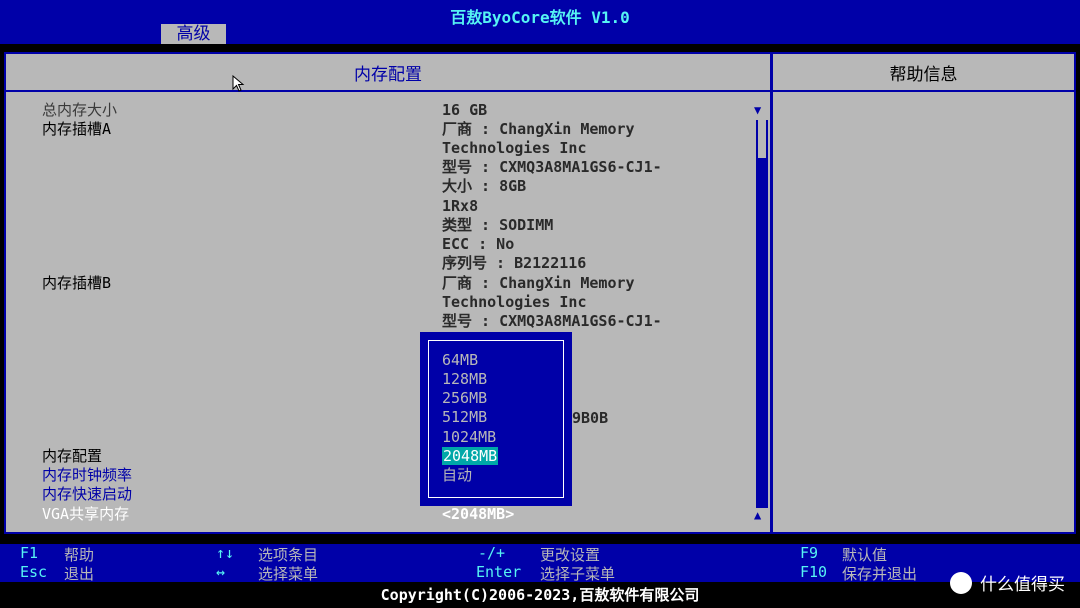 This screenshot has height=608, width=1080. What do you see at coordinates (499, 572) in the screenshot?
I see `key-enter: Enter` at bounding box center [499, 572].